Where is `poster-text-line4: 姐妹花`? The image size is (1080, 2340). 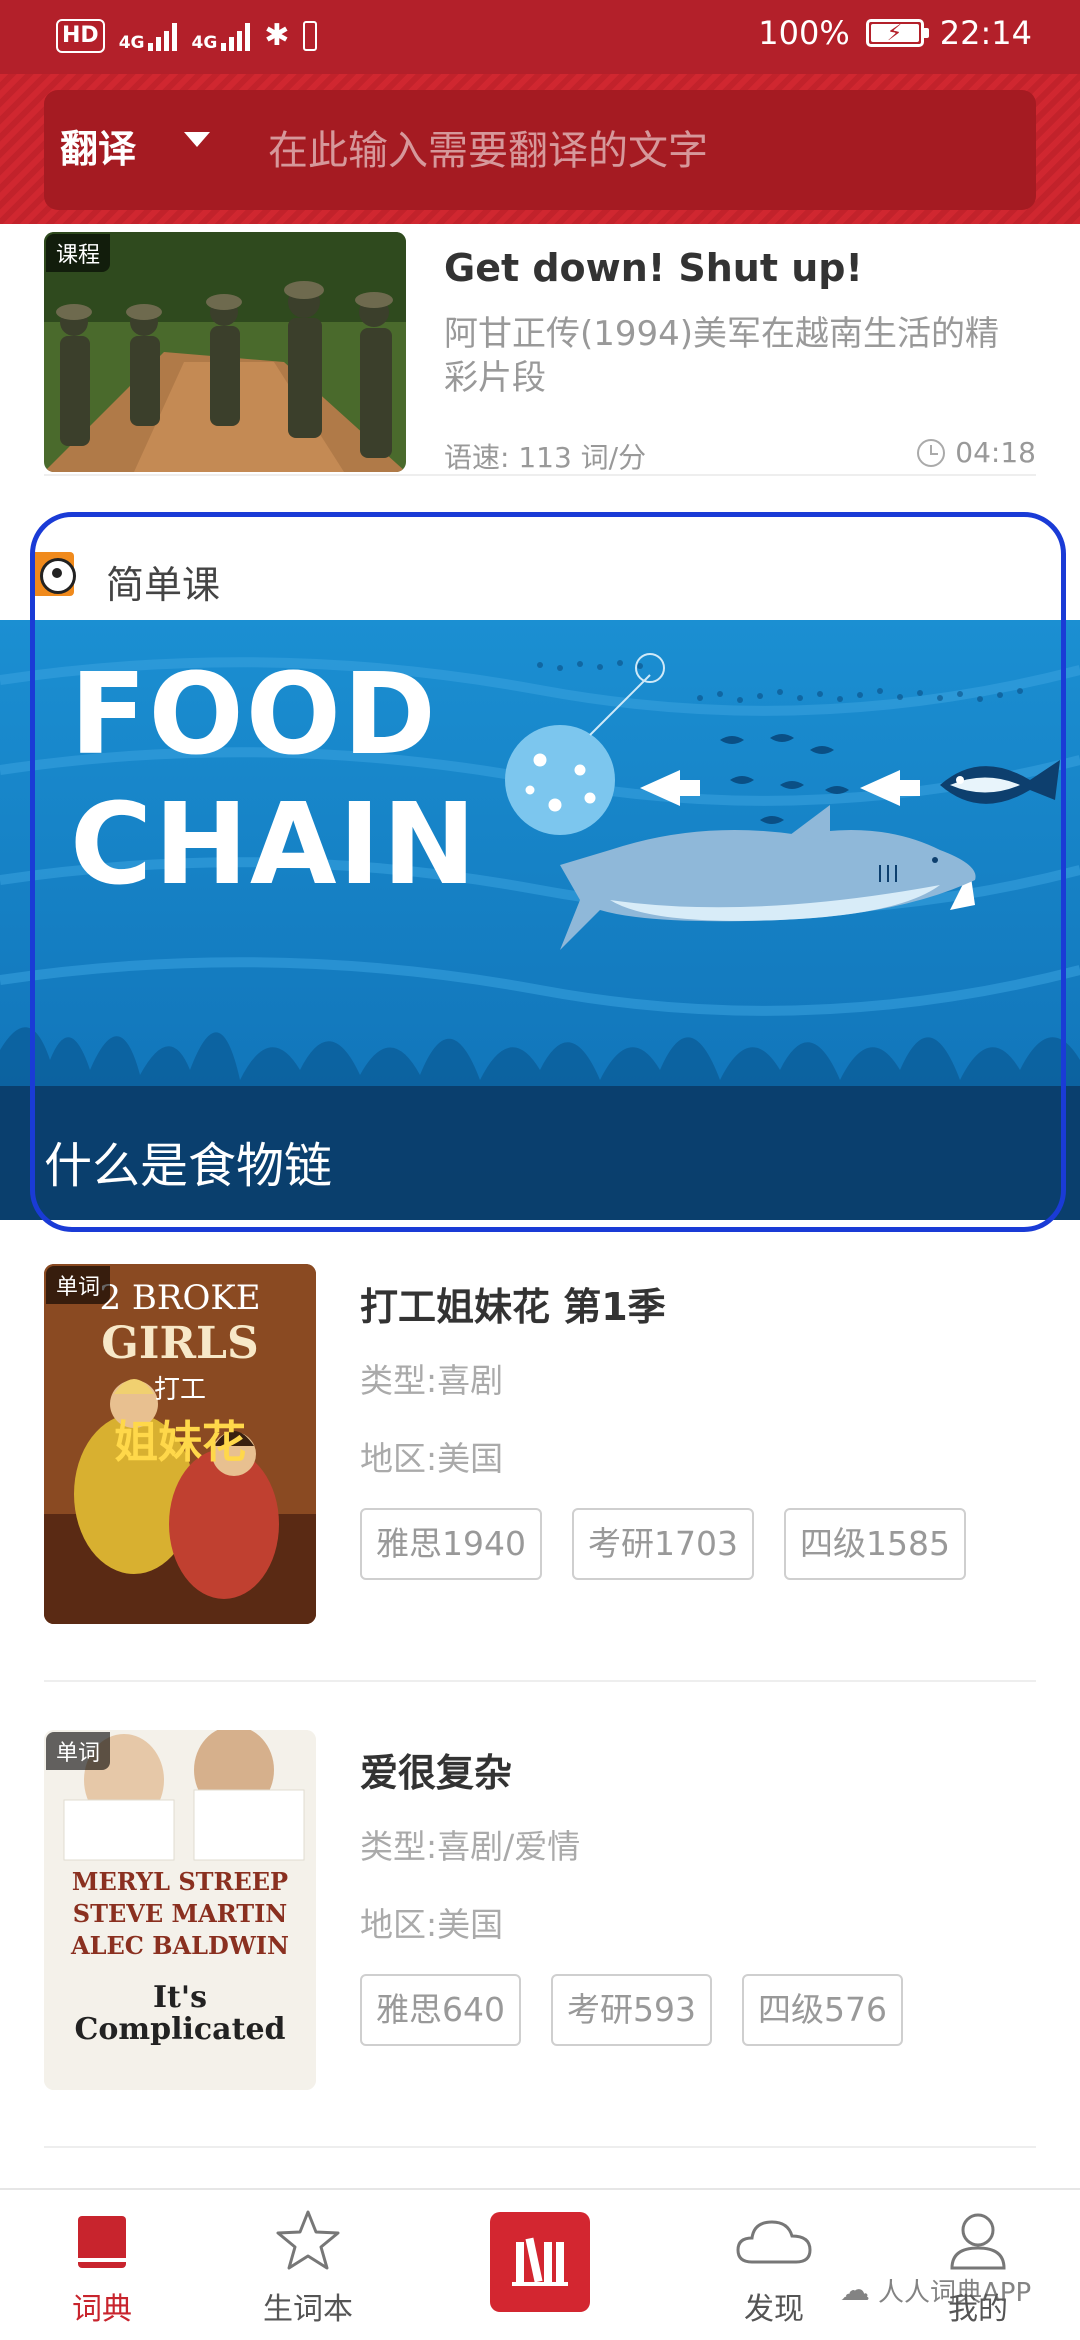
poster-text-line4: 姐妹花 is located at coordinates (180, 1442).